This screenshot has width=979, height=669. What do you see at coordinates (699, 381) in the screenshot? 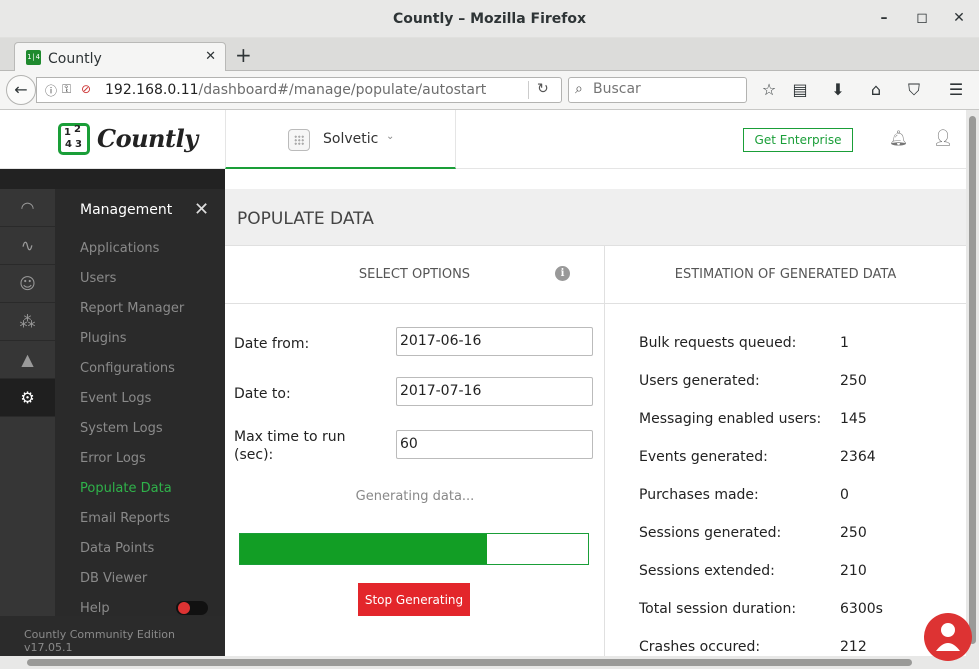
I see `stat-label: Users generated:` at bounding box center [699, 381].